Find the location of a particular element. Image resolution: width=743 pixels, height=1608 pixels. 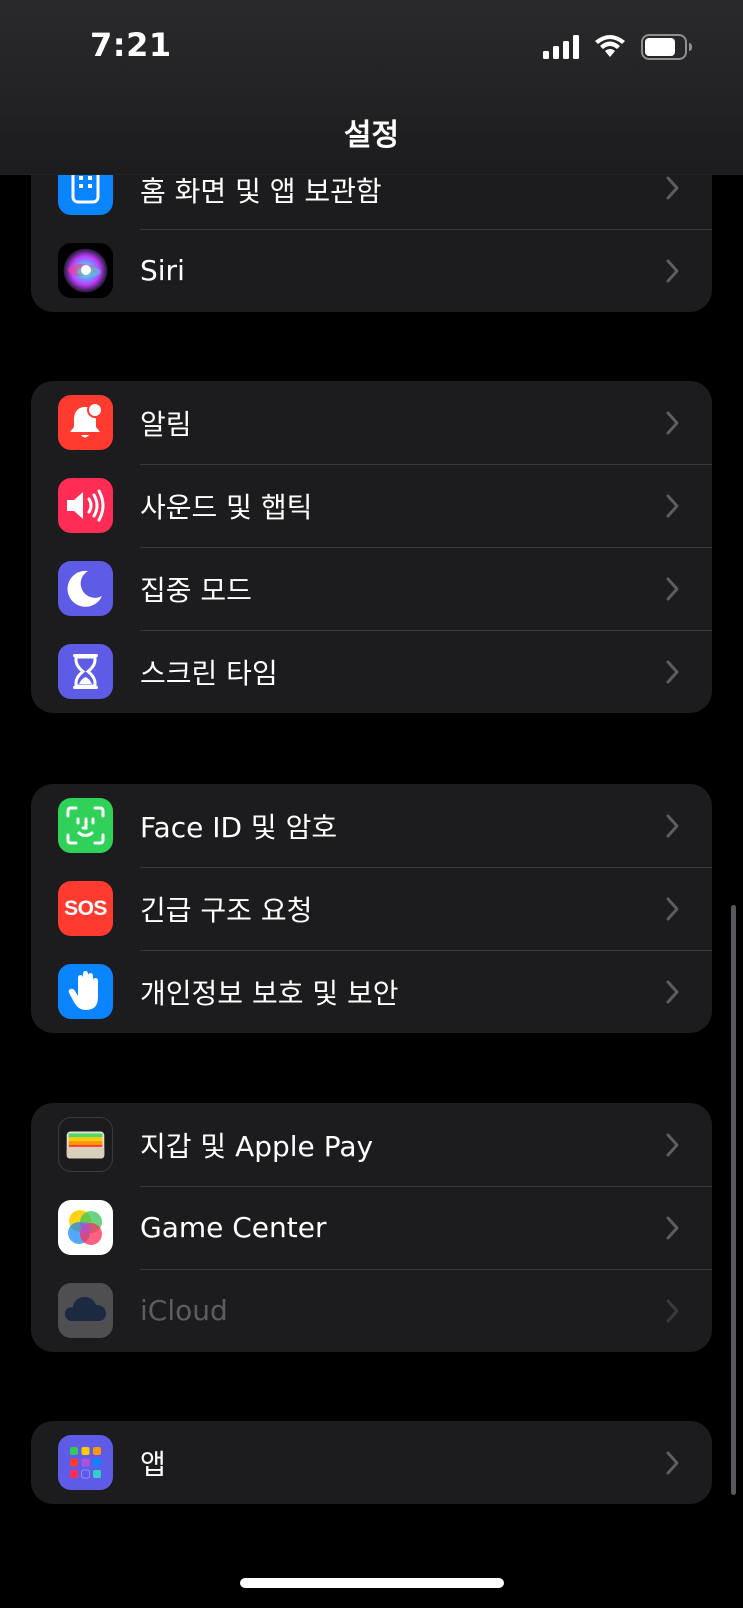

hourglass-icon is located at coordinates (85, 671).